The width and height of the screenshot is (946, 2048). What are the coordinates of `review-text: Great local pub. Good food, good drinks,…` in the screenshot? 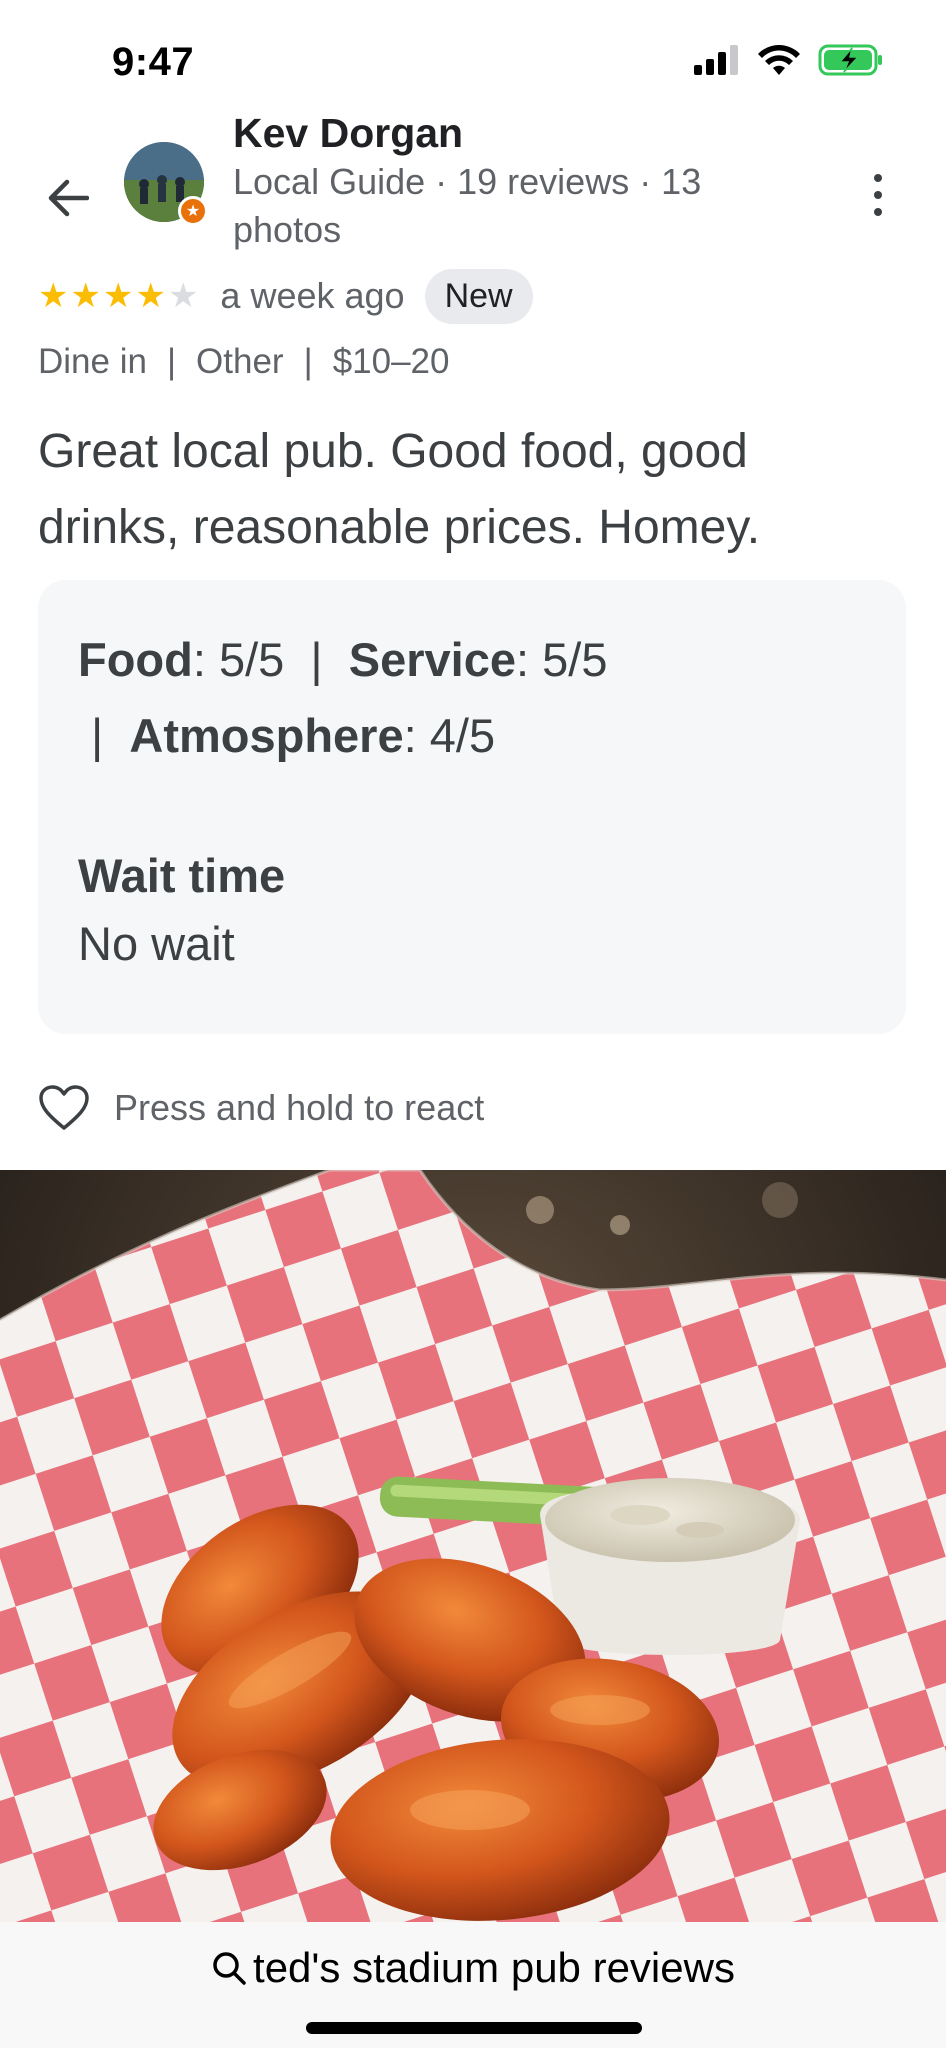 It's located at (399, 489).